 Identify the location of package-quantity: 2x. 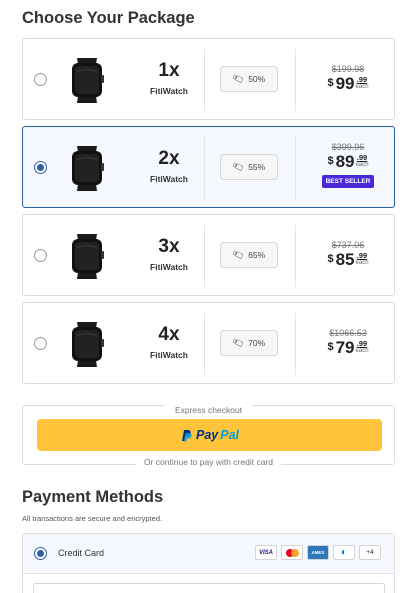
(169, 158).